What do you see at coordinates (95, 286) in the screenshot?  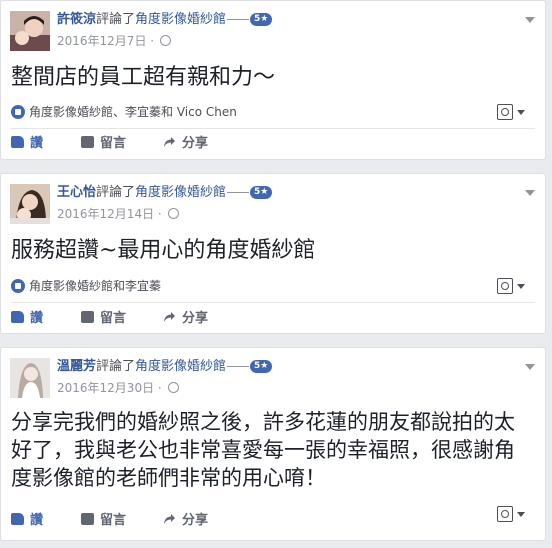 I see `likes-names: 角度影像婚紗館和李宜蓁` at bounding box center [95, 286].